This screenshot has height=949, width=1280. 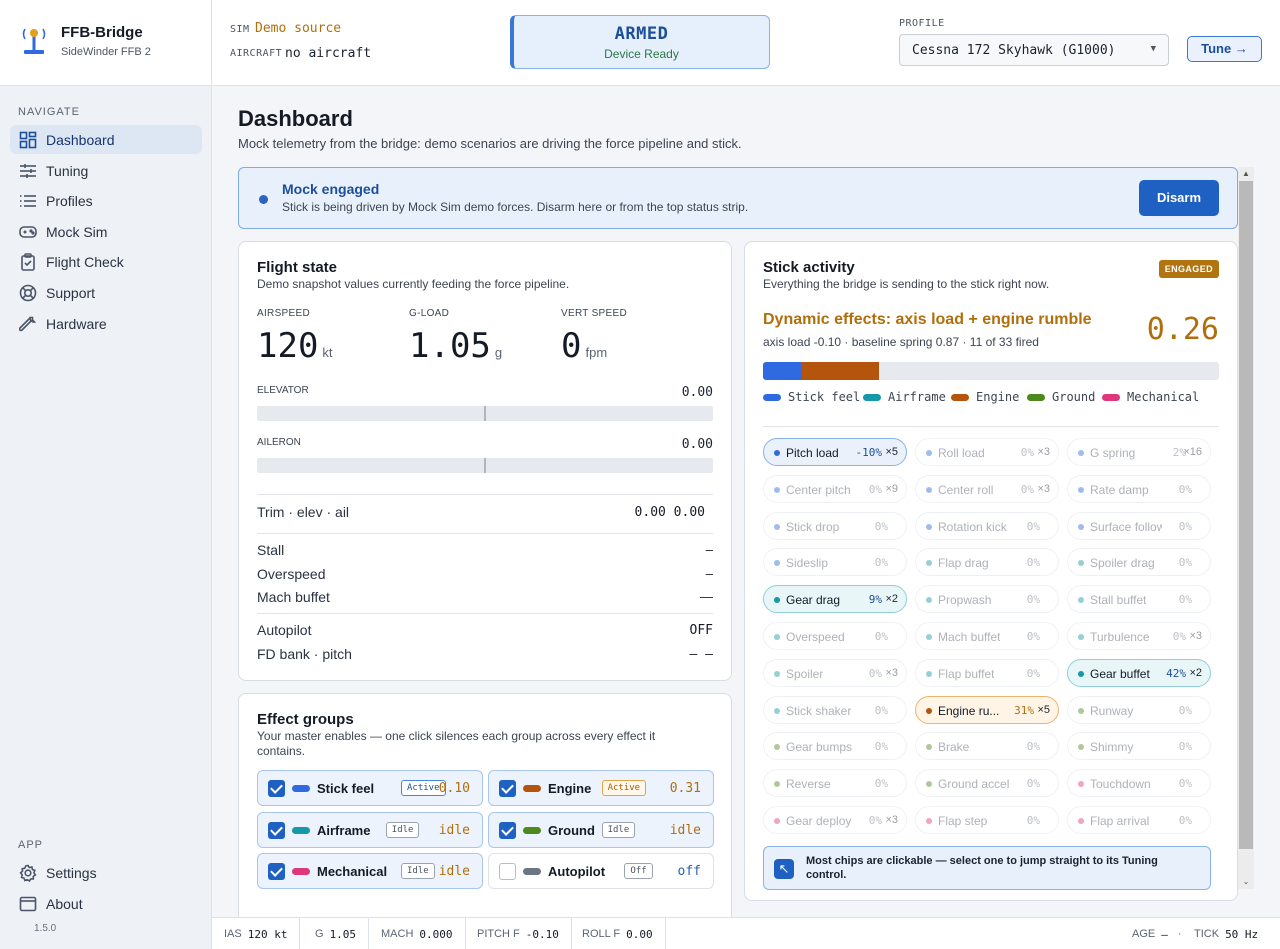 What do you see at coordinates (835, 746) in the screenshot?
I see `effect-chip-gear-bumps: Gear bumps 0%` at bounding box center [835, 746].